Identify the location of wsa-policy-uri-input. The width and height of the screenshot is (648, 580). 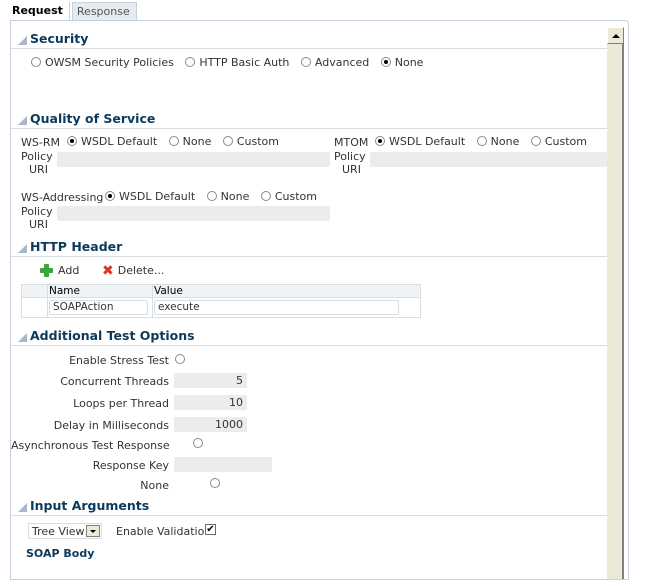
(193, 213).